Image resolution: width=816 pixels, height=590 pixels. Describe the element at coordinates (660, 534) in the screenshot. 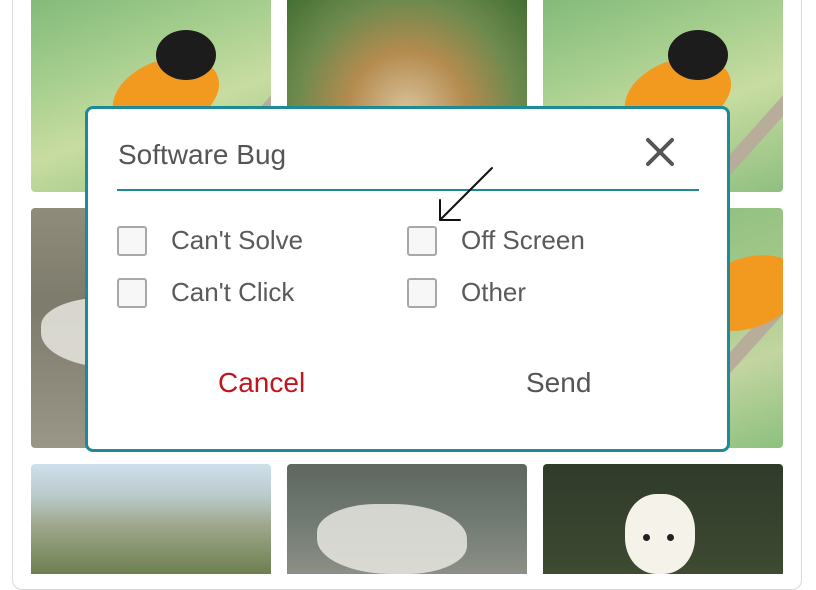

I see `puppy-shape` at that location.